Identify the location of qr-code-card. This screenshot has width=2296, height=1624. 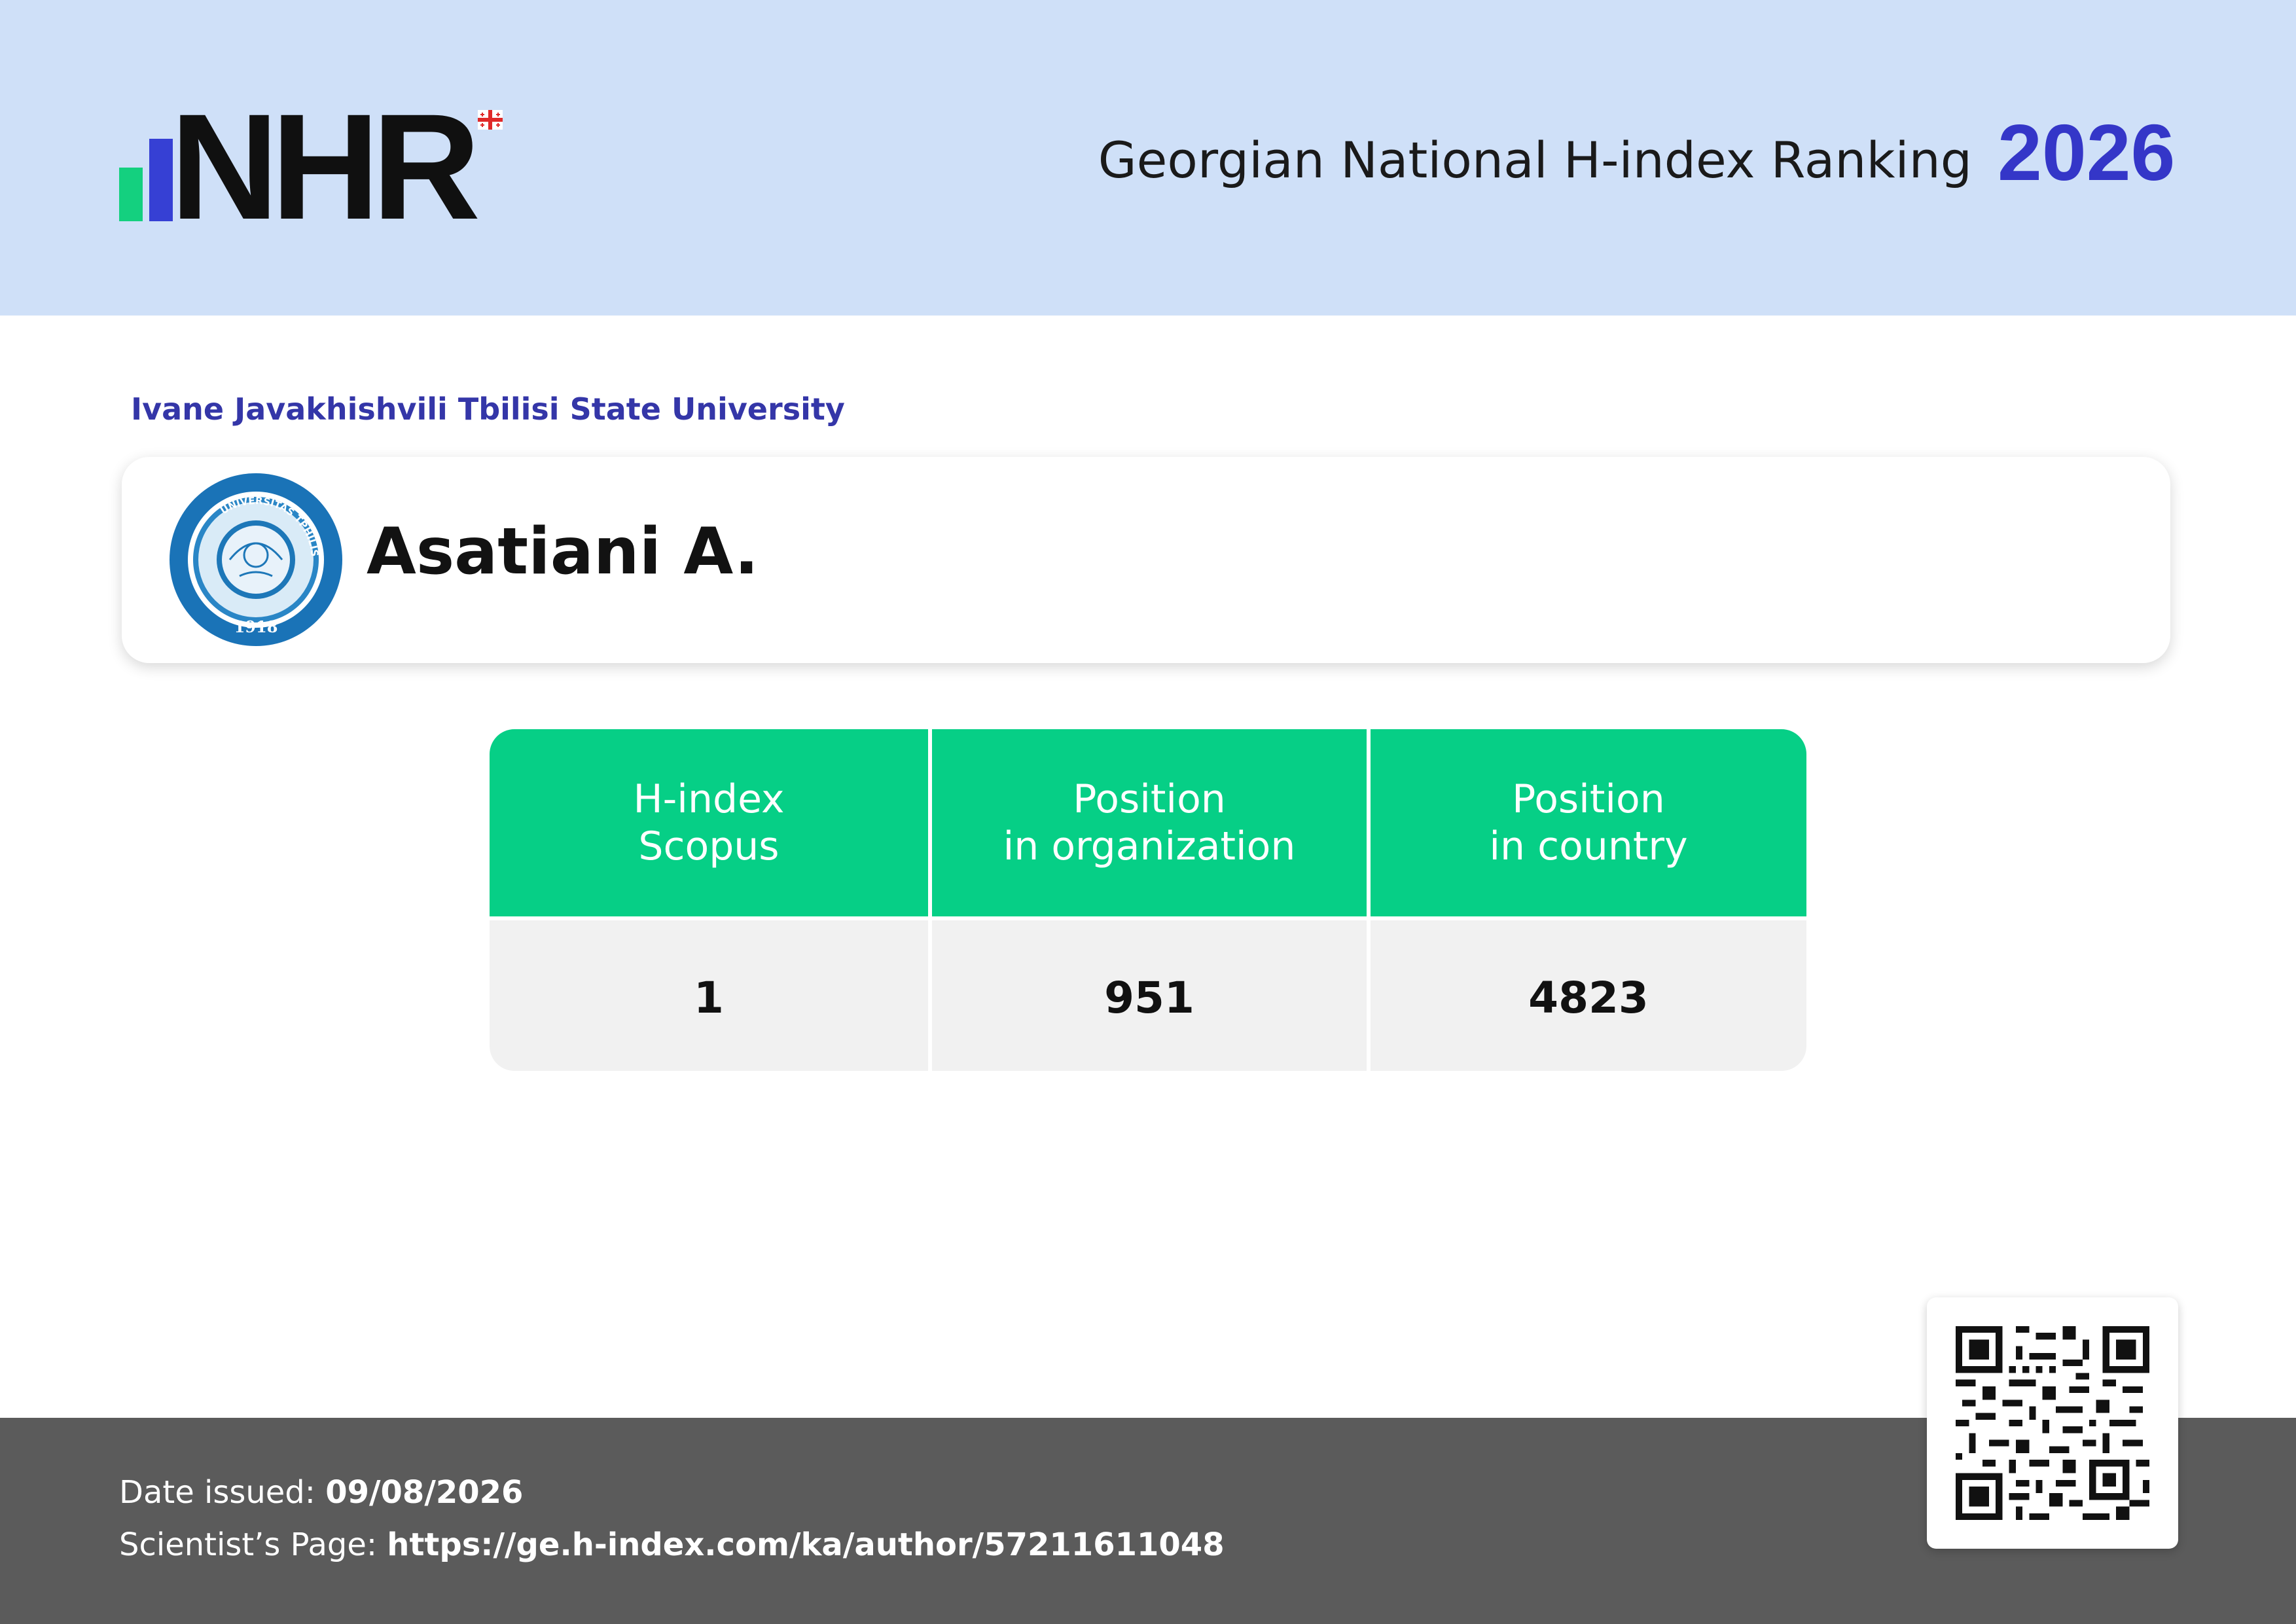
(2052, 1423).